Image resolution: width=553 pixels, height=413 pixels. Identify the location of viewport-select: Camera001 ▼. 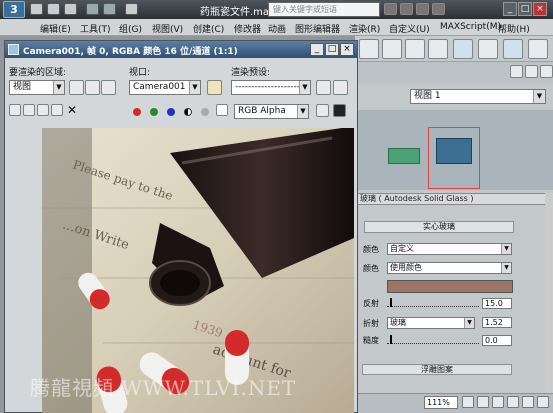
(165, 87).